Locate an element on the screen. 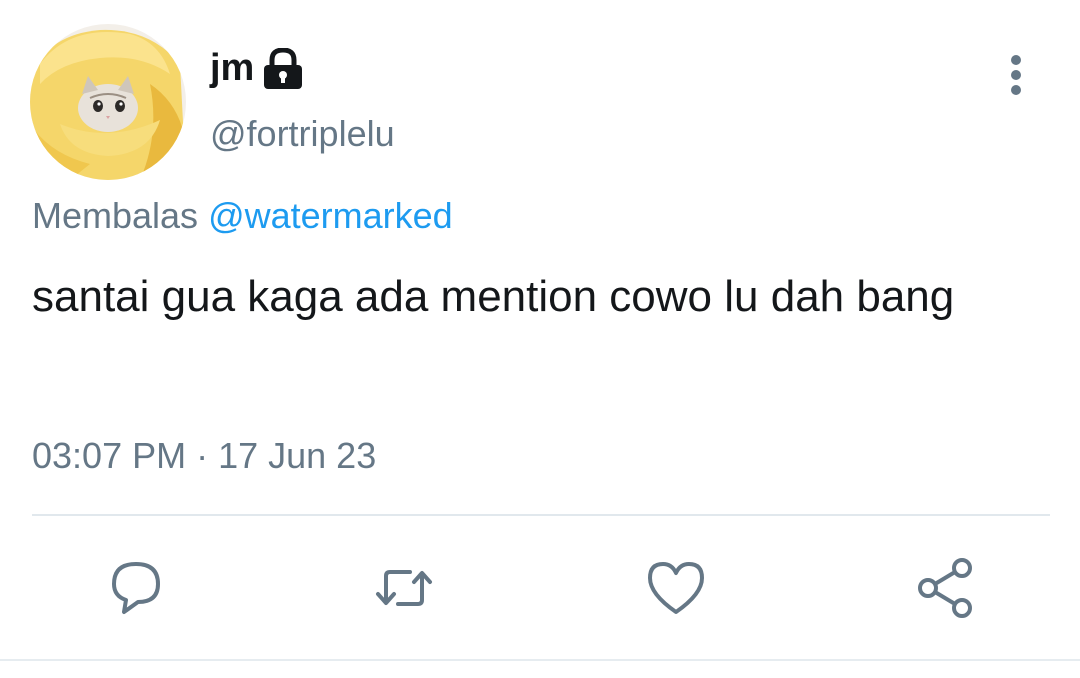 This screenshot has height=678, width=1080. heart-icon is located at coordinates (676, 588).